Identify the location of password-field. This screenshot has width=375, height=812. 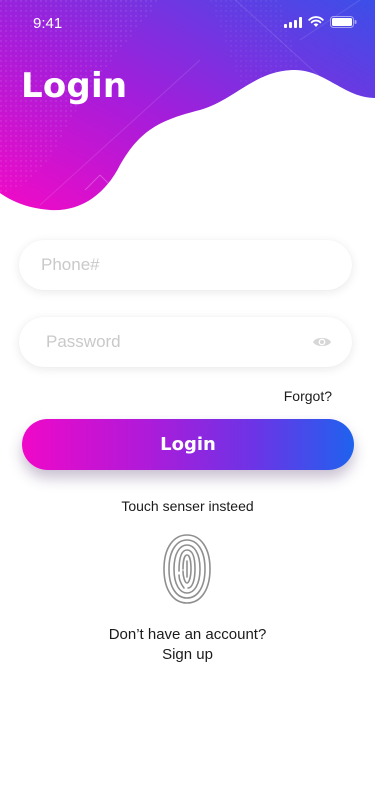
(185, 342).